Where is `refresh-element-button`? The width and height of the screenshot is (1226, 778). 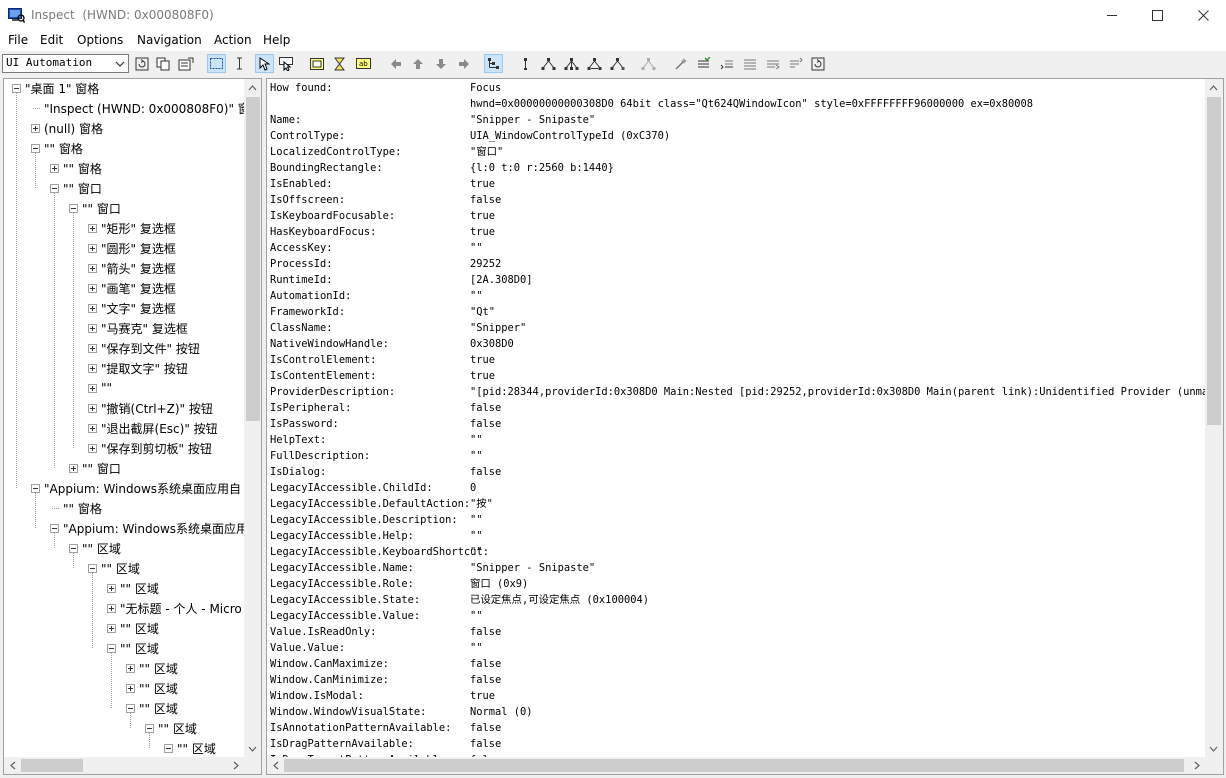
refresh-element-button is located at coordinates (817, 63).